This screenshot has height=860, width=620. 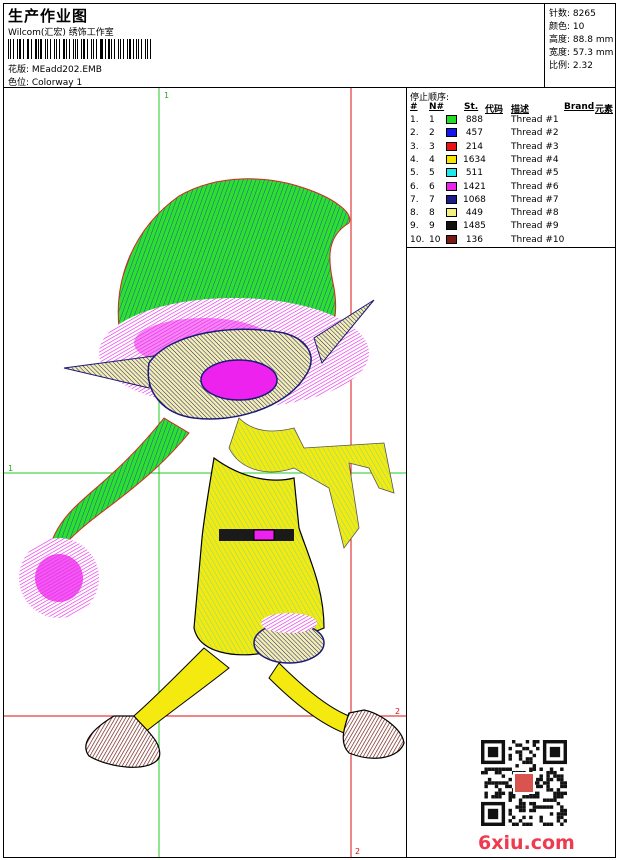 What do you see at coordinates (166, 95) in the screenshot?
I see `guide-label-v1: 1` at bounding box center [166, 95].